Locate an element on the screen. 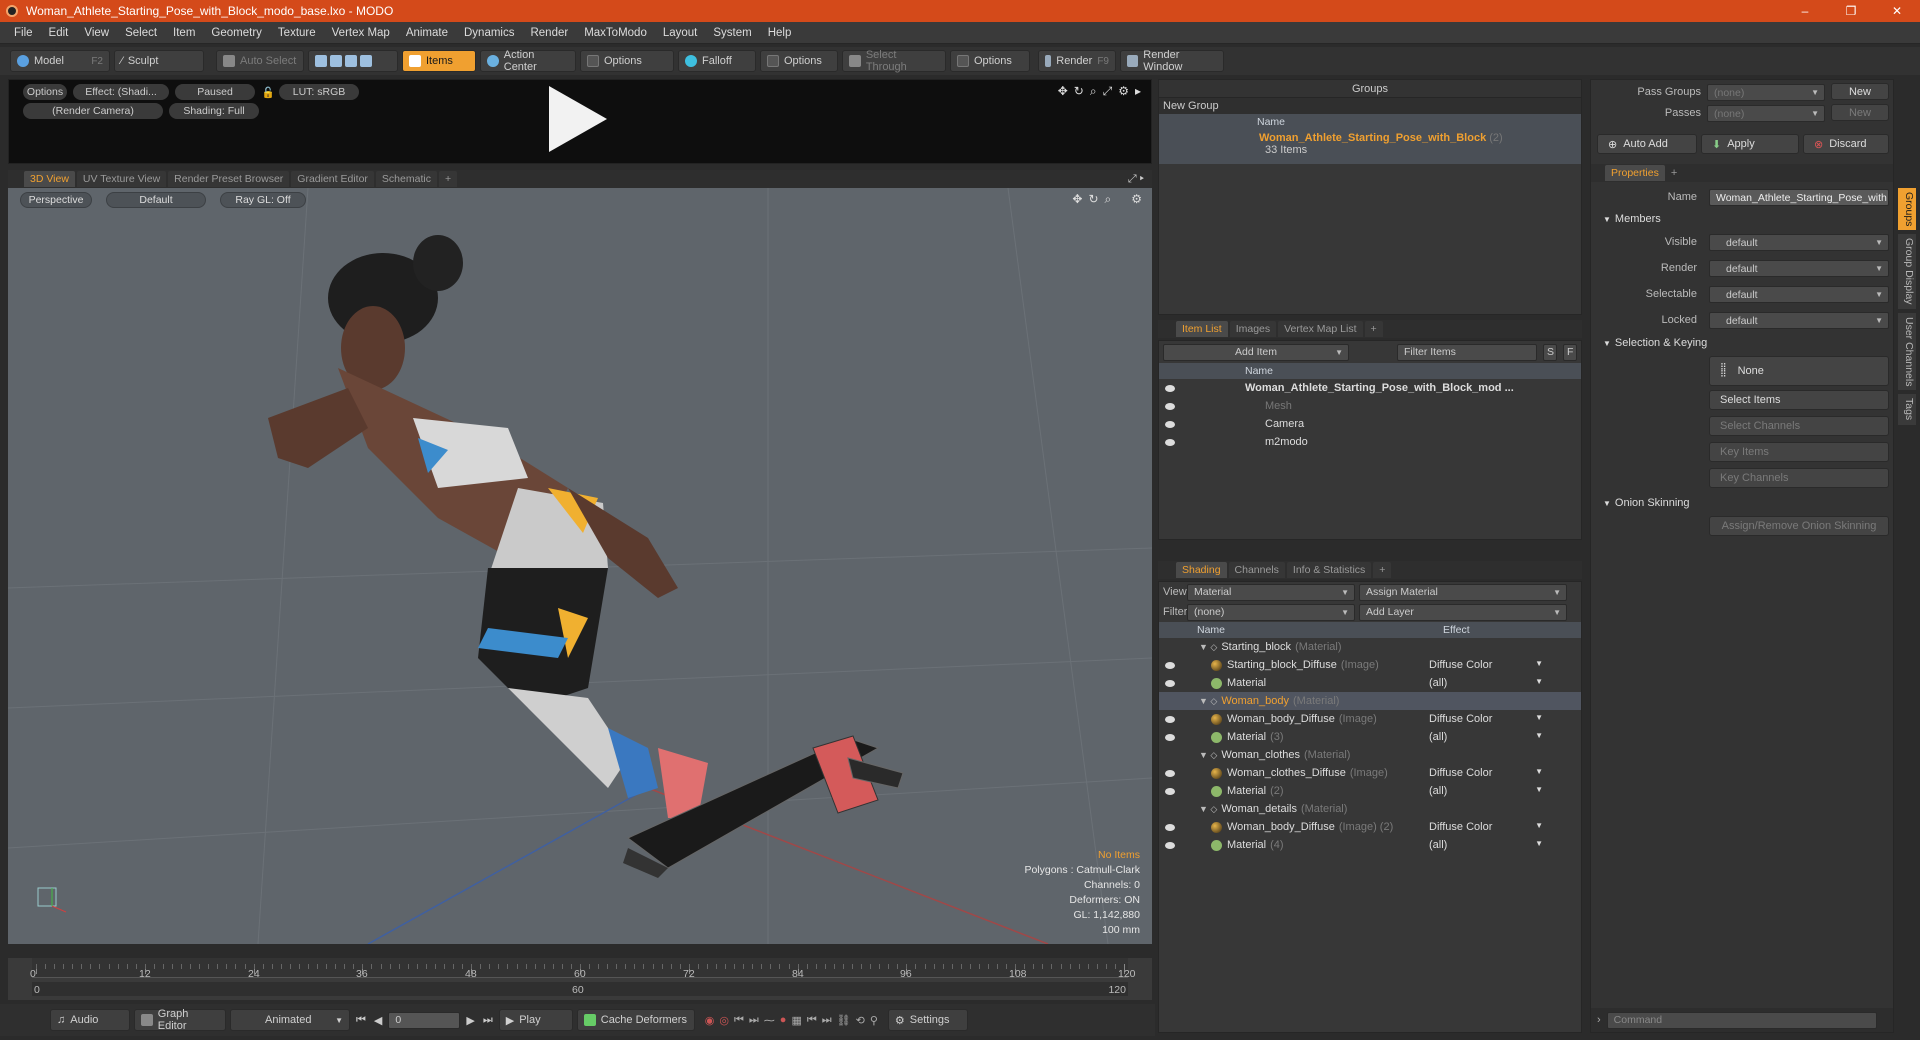  pass-groups-dropdown: (none) ▼ is located at coordinates (1766, 92).